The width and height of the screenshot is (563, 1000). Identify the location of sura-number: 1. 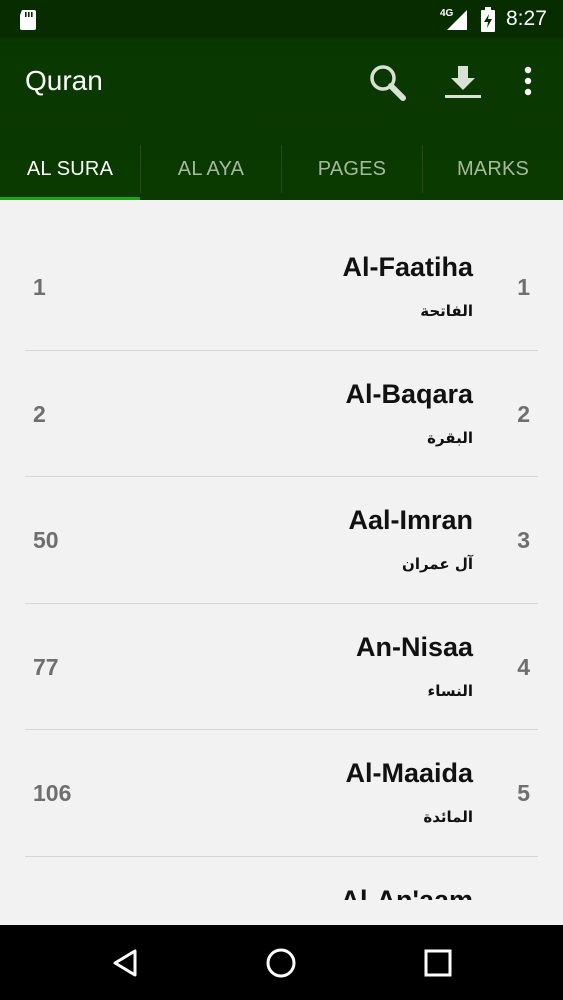
(523, 287).